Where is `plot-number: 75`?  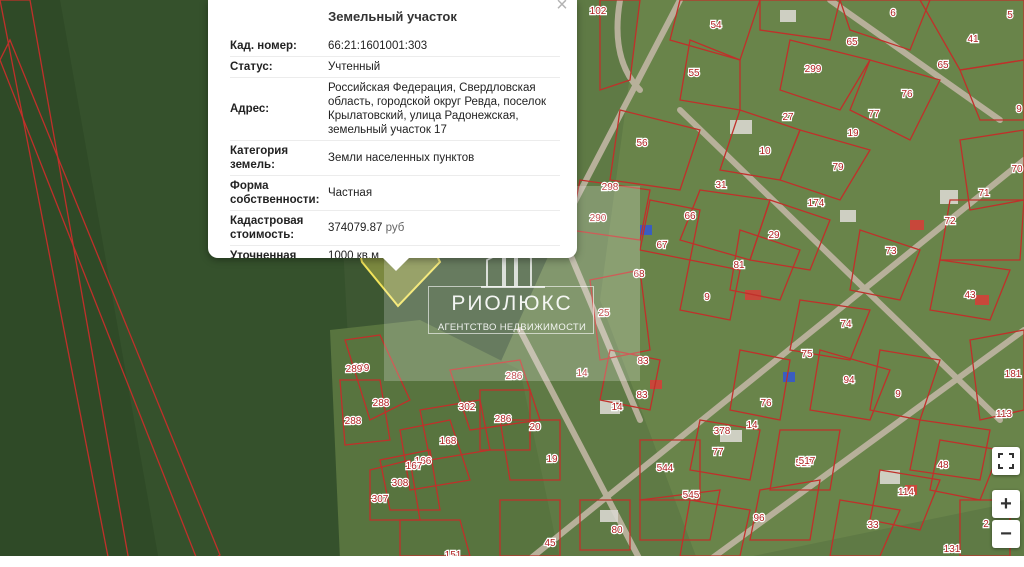
plot-number: 75 is located at coordinates (807, 354).